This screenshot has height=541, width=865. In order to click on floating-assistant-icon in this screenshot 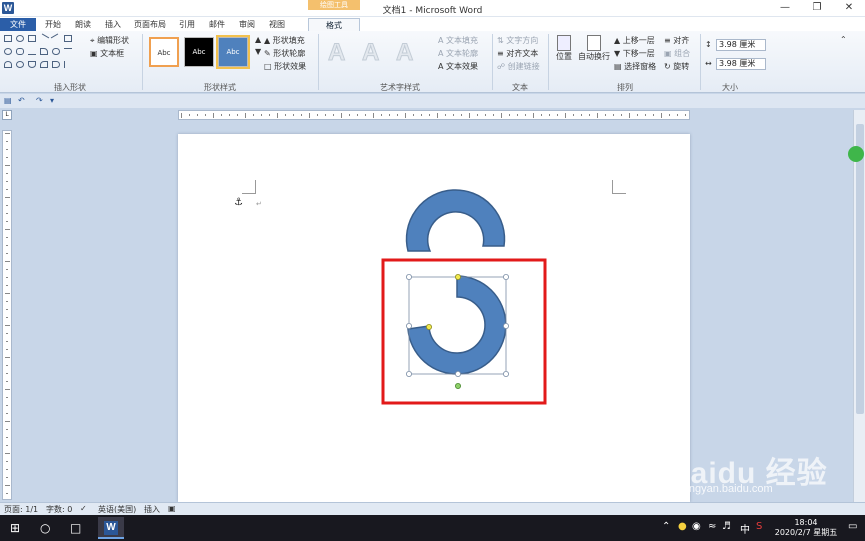, I will do `click(856, 154)`.